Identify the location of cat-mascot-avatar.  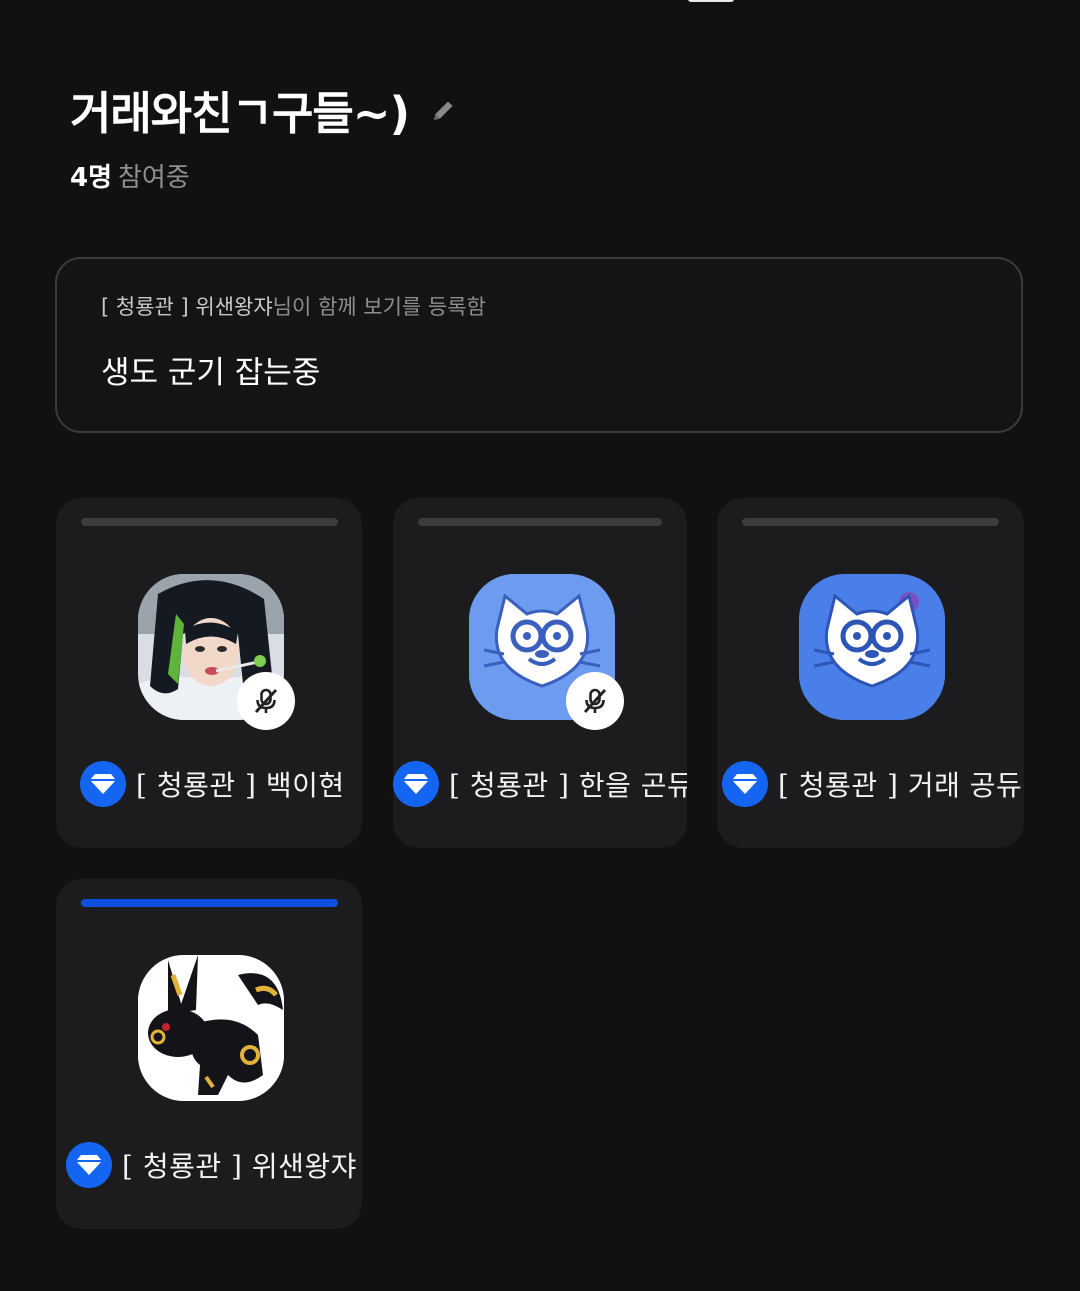
(872, 647).